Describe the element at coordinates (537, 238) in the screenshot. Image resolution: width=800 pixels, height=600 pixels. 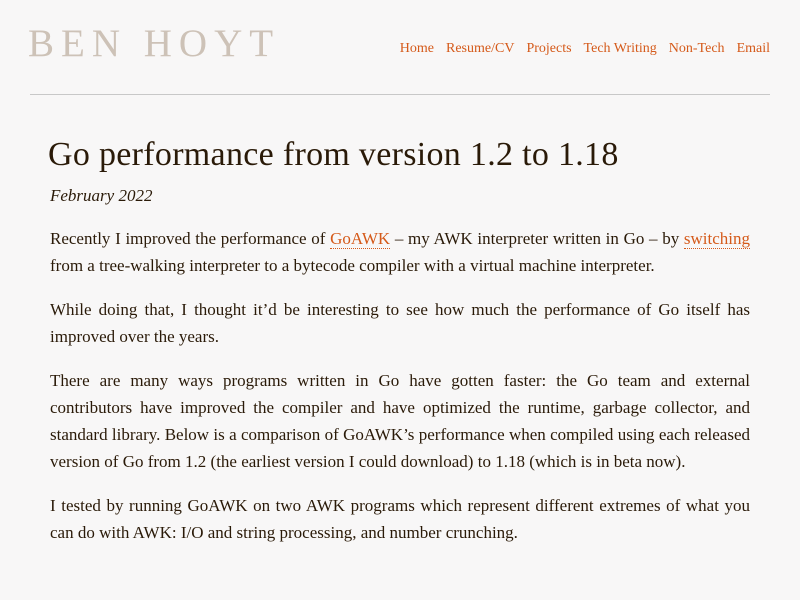
I see `paragraph-intro-text-2: – my AWK interpreter written in Go – by` at that location.